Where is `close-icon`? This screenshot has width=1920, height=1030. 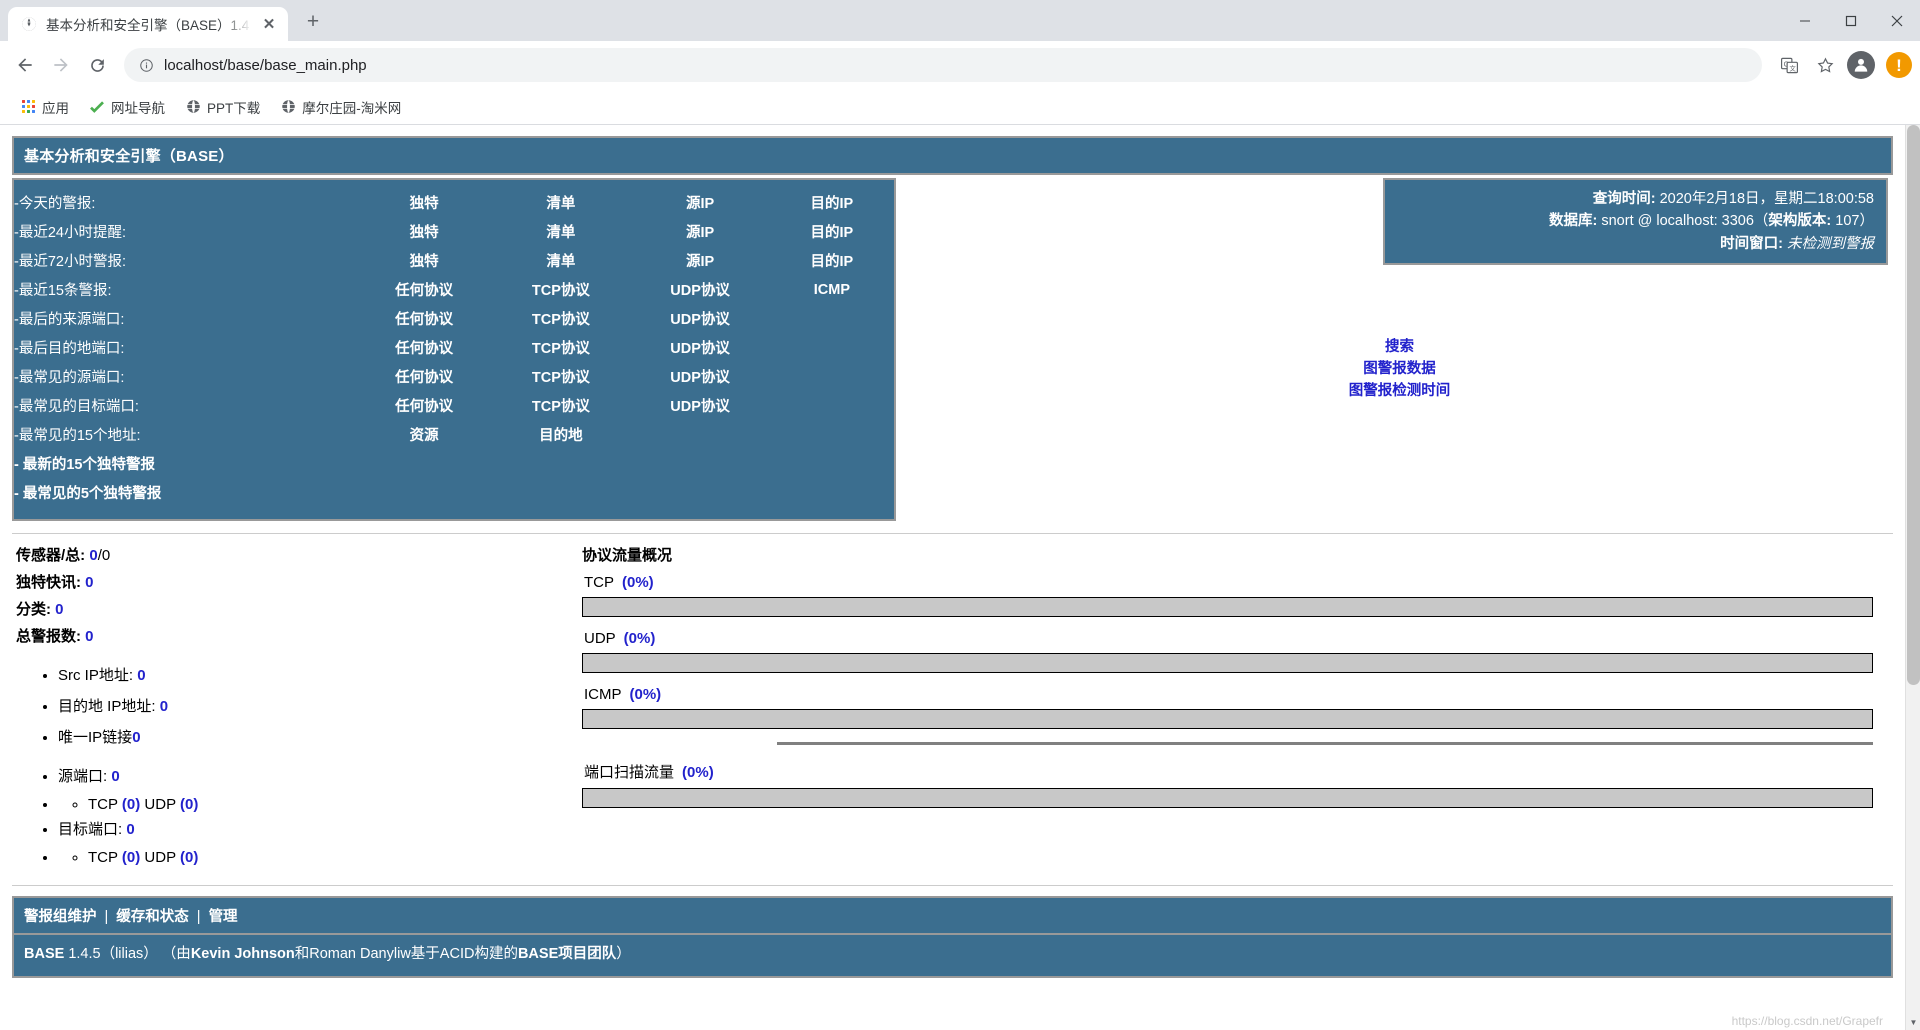
close-icon is located at coordinates (1897, 20).